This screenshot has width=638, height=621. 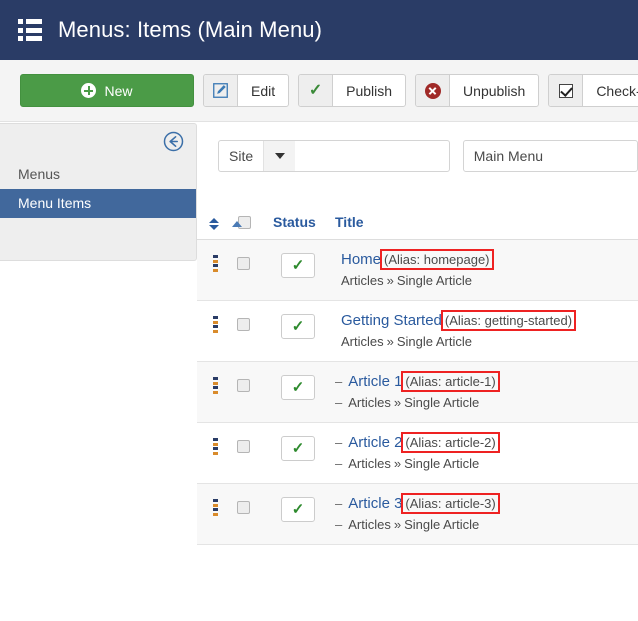 I want to click on sort-asc-icon, so click(x=237, y=224).